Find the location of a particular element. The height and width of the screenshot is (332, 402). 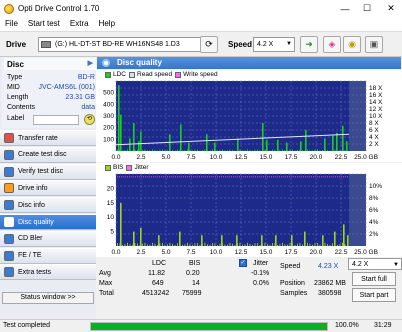

refresh-icon: ⟳ is located at coordinates (209, 44).